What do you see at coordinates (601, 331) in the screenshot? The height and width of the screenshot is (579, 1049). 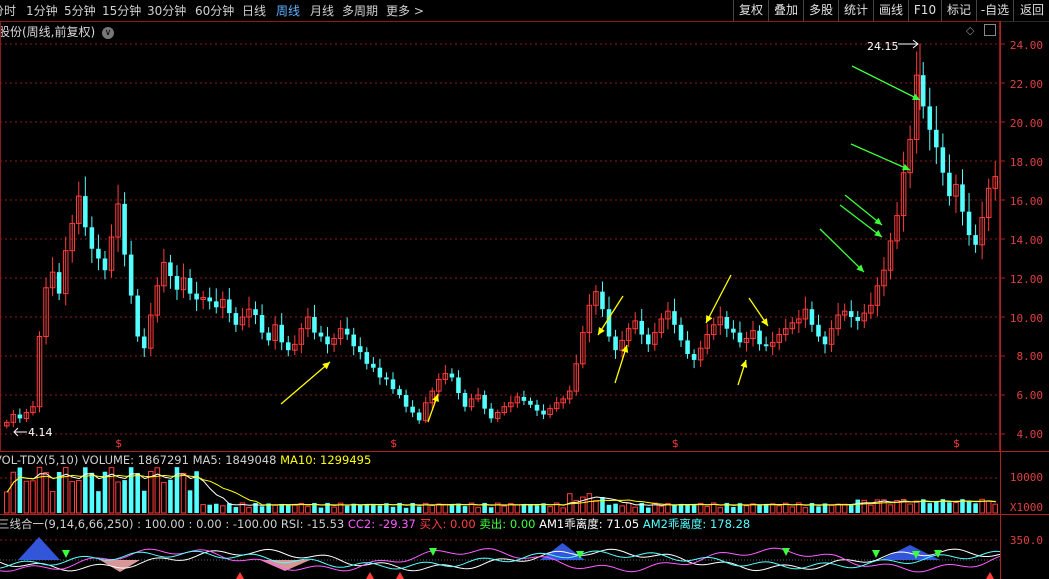 I see `yellow-arrow-head` at bounding box center [601, 331].